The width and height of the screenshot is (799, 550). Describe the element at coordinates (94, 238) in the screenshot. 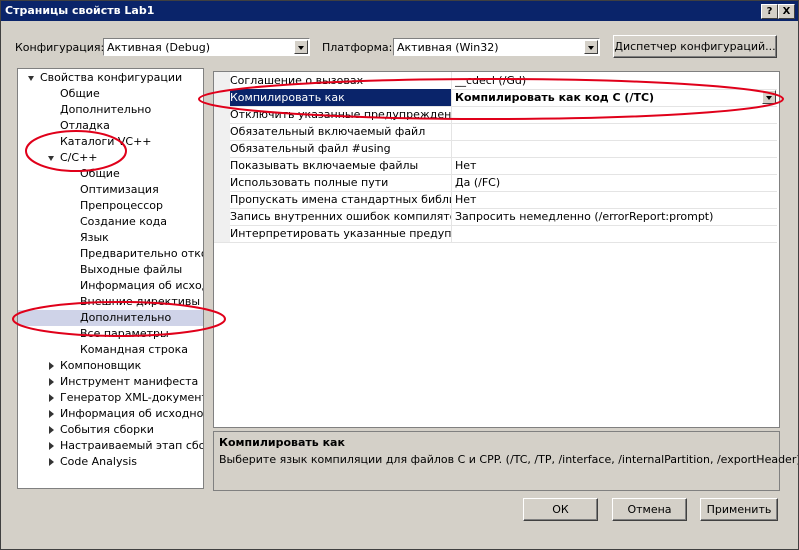

I see `tree-cpp-language: Язык` at that location.